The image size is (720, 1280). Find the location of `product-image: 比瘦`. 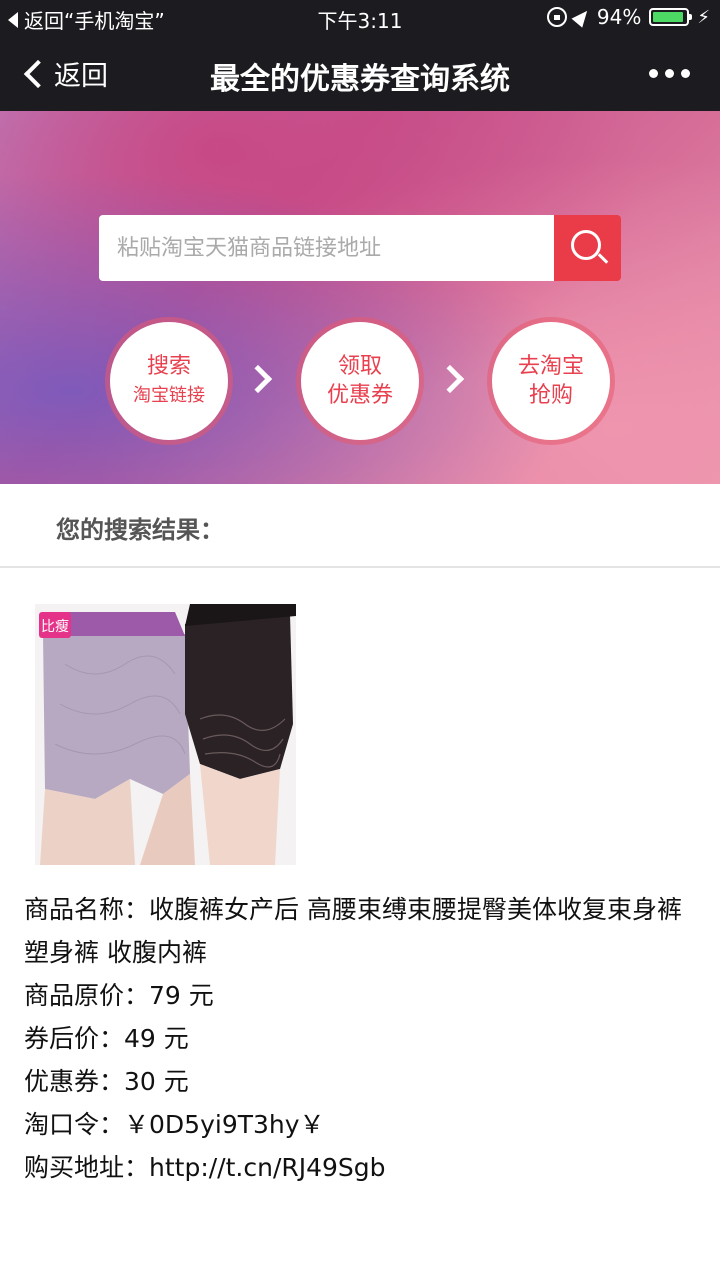

product-image: 比瘦 is located at coordinates (165, 734).